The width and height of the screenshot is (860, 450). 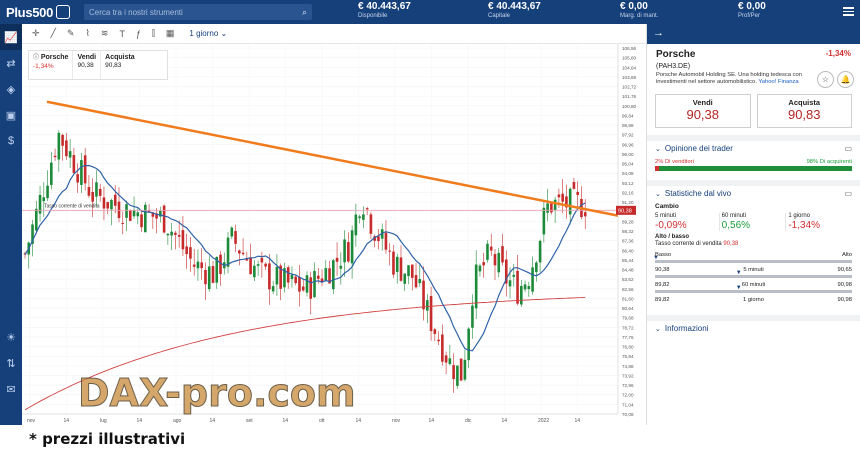 What do you see at coordinates (804, 111) in the screenshot?
I see `buy-button: Acquista 90,83` at bounding box center [804, 111].